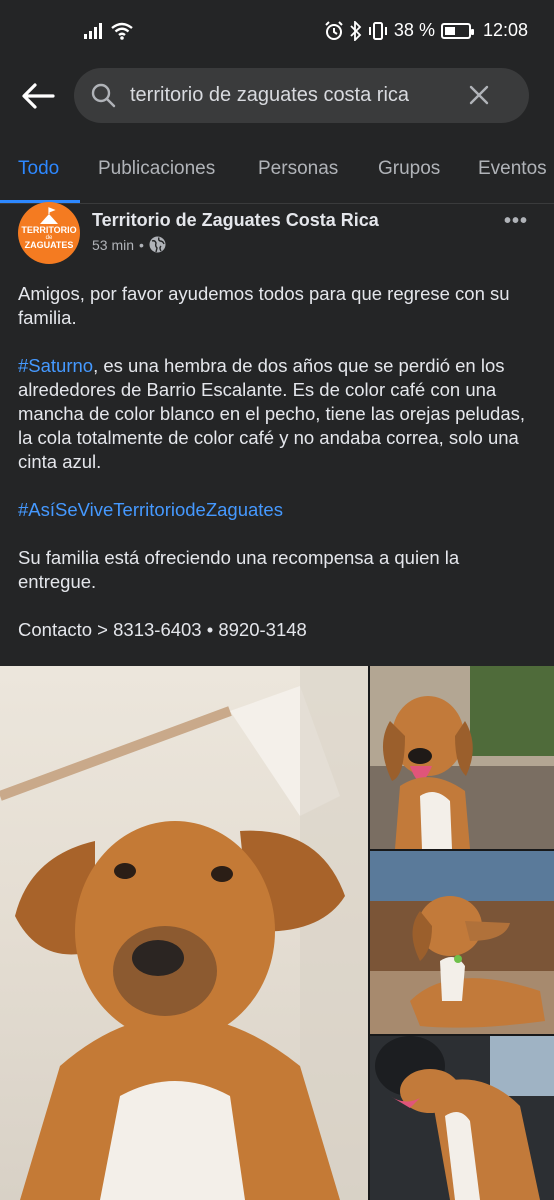 The width and height of the screenshot is (554, 1200). What do you see at coordinates (49, 245) in the screenshot?
I see `logo-text-line3: ZAGUATES` at bounding box center [49, 245].